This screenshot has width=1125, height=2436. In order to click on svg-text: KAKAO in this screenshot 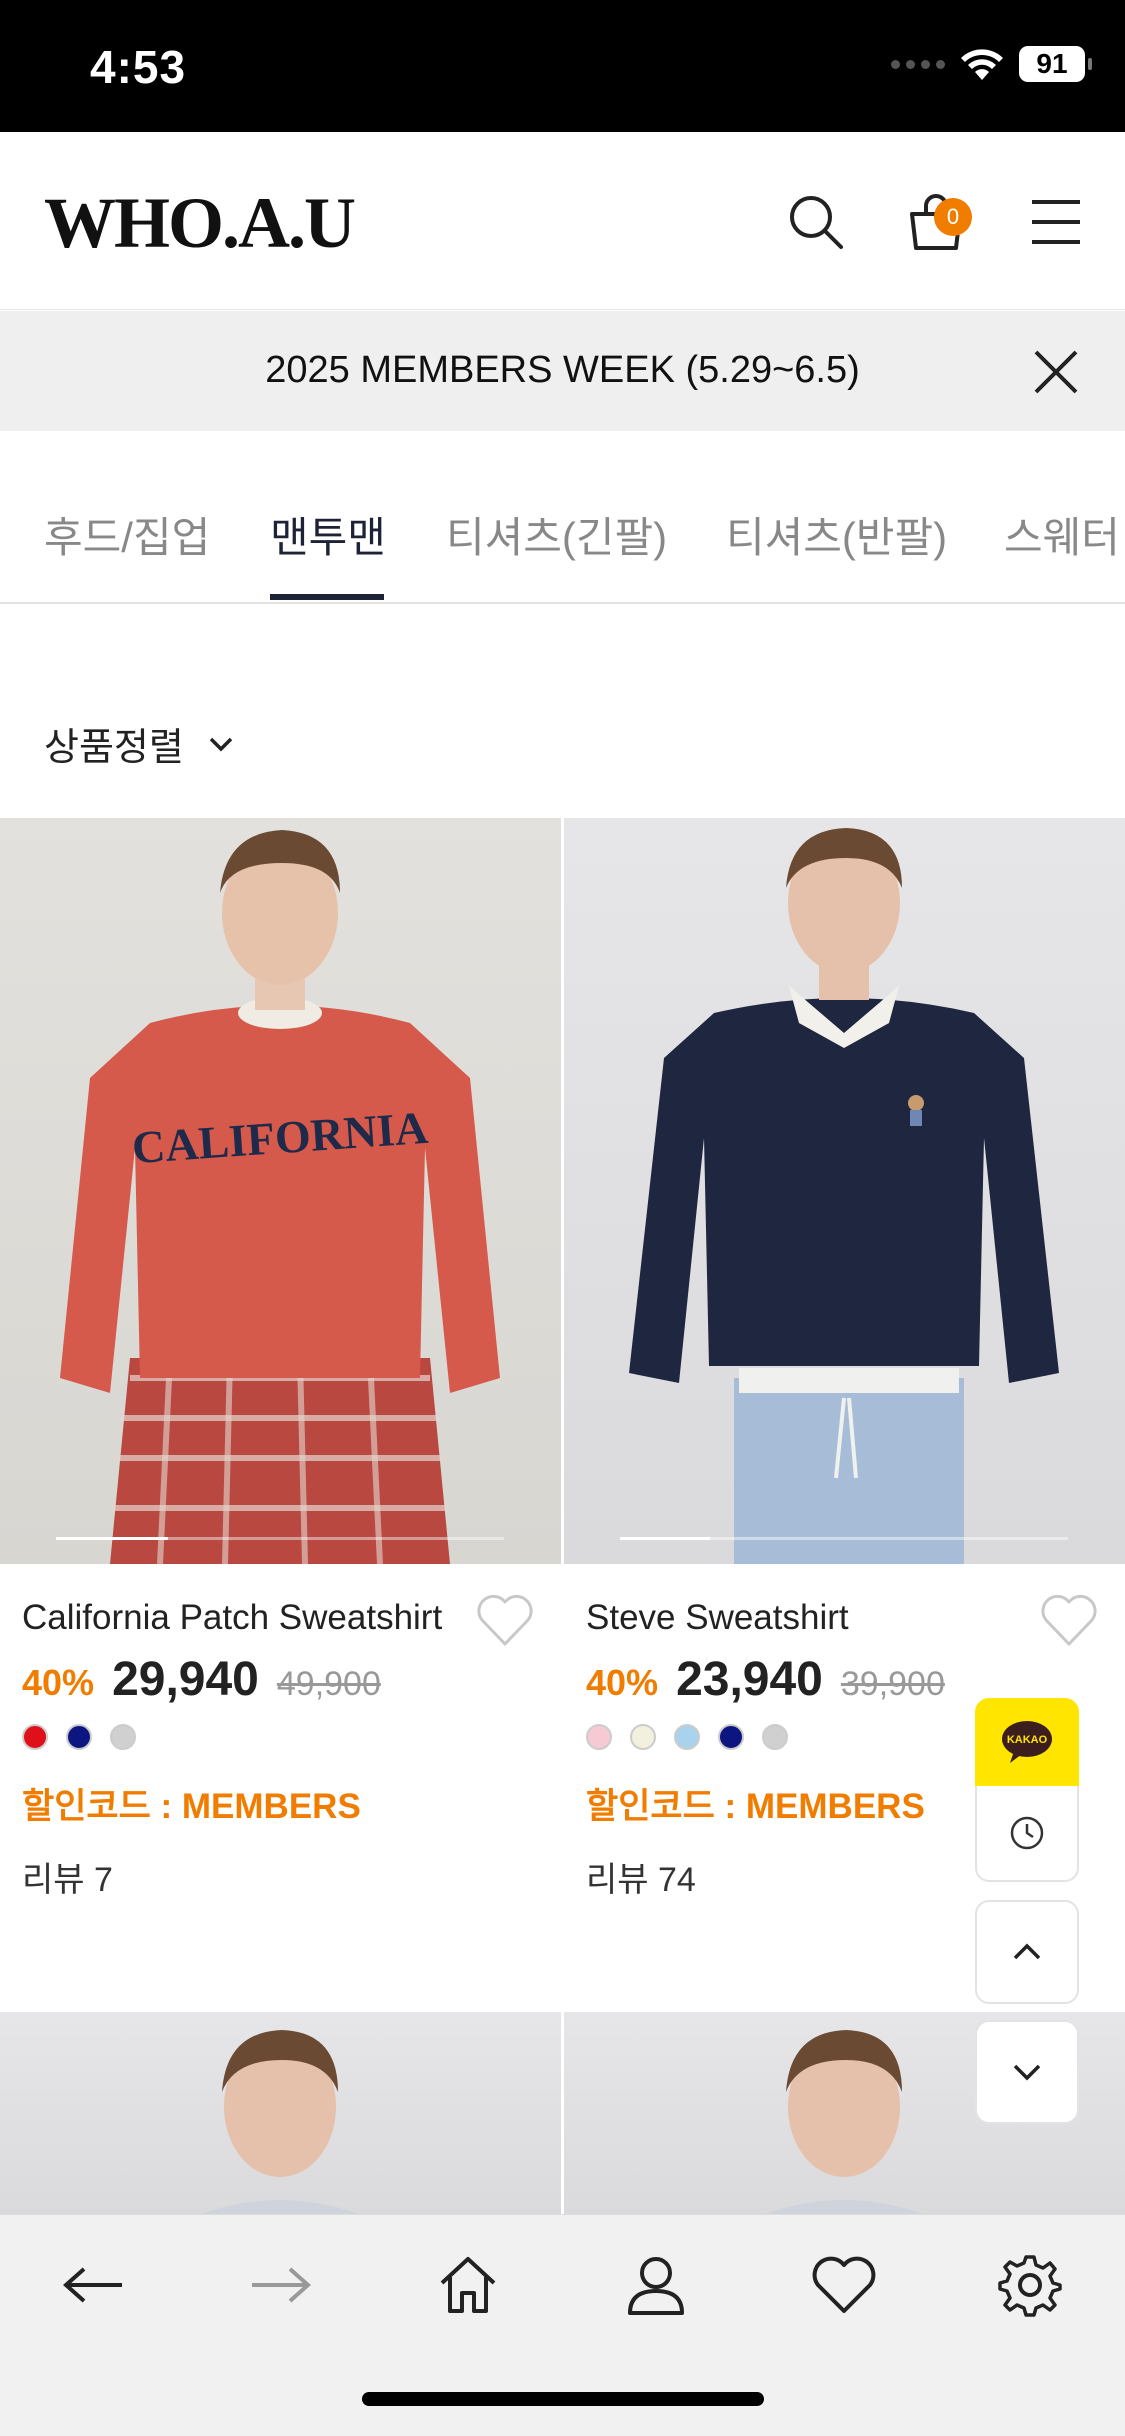, I will do `click(1027, 1740)`.